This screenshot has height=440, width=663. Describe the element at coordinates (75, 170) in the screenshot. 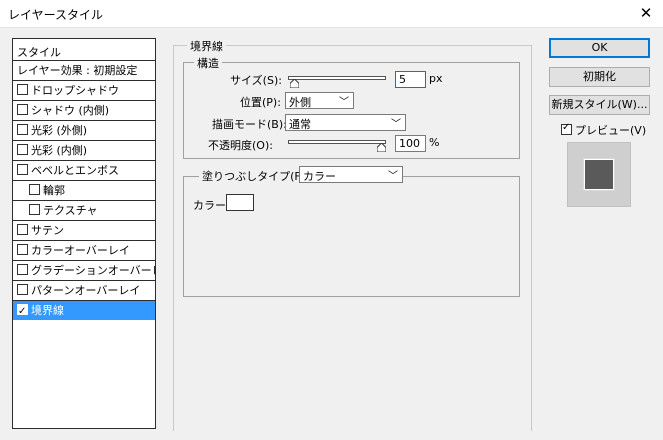

I see `style-item-label: ベベルとエンボス` at that location.